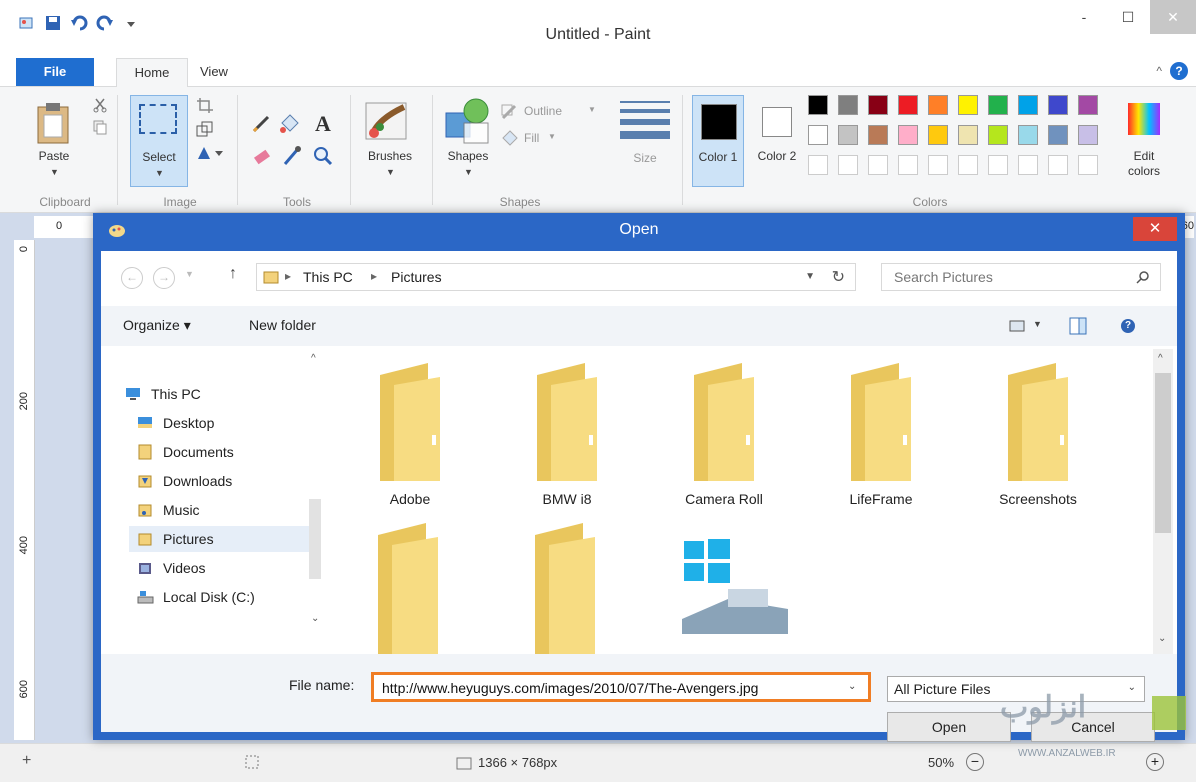 Image resolution: width=1196 pixels, height=782 pixels. What do you see at coordinates (184, 481) in the screenshot?
I see `nav-item-downloads: Downloads` at bounding box center [184, 481].